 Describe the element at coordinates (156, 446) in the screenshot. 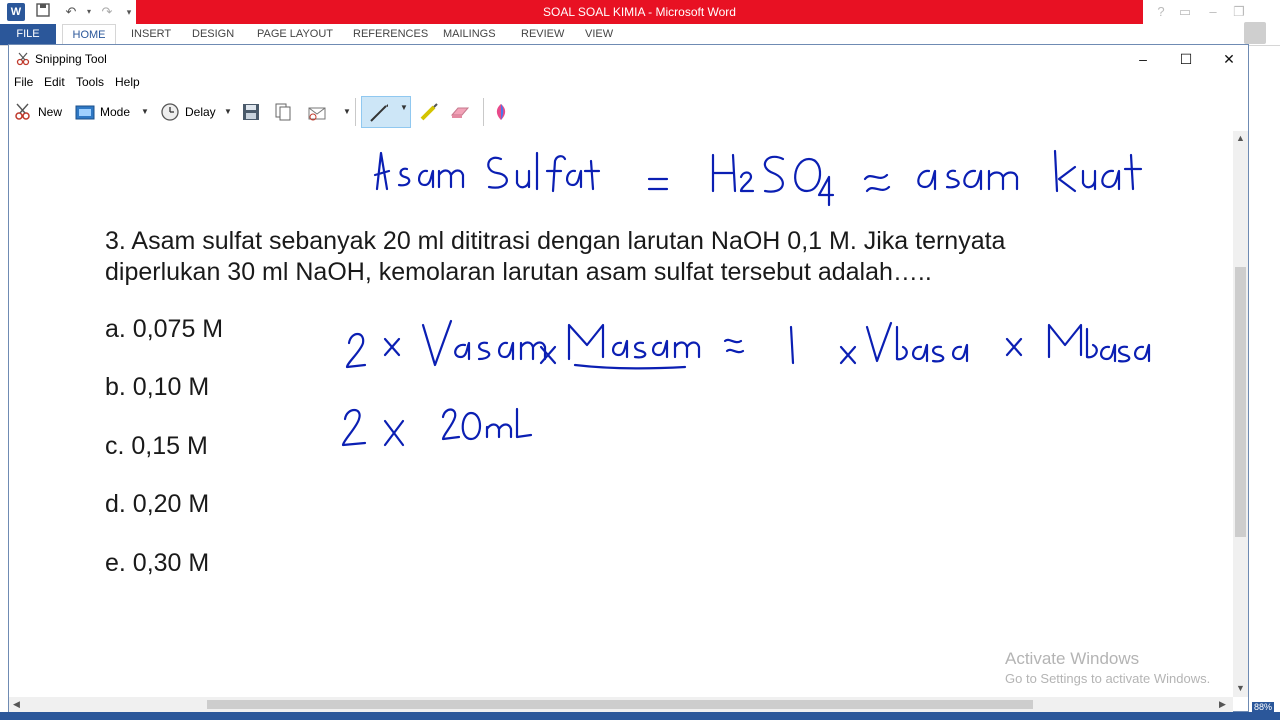

I see `option-c: c. 0,15 M` at that location.